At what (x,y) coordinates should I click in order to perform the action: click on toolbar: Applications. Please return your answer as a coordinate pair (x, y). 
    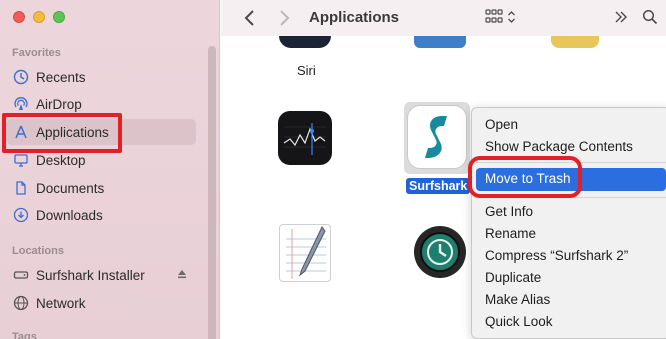
    Looking at the image, I should click on (443, 18).